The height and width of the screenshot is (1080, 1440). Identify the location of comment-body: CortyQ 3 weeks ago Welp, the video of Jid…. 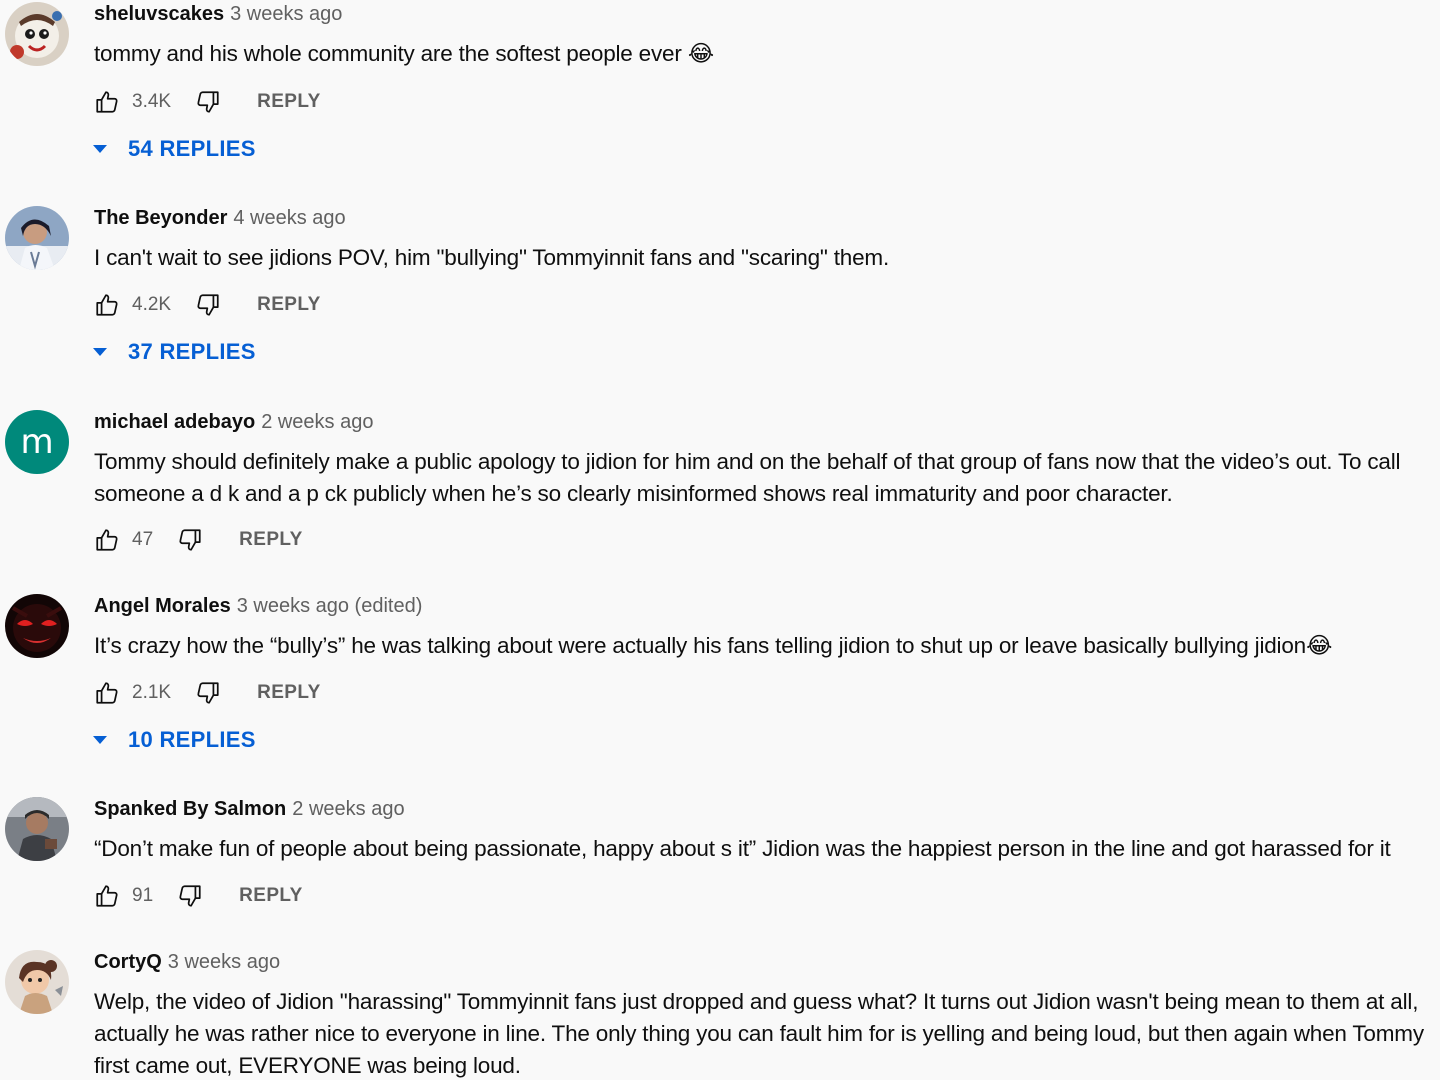
(763, 1015).